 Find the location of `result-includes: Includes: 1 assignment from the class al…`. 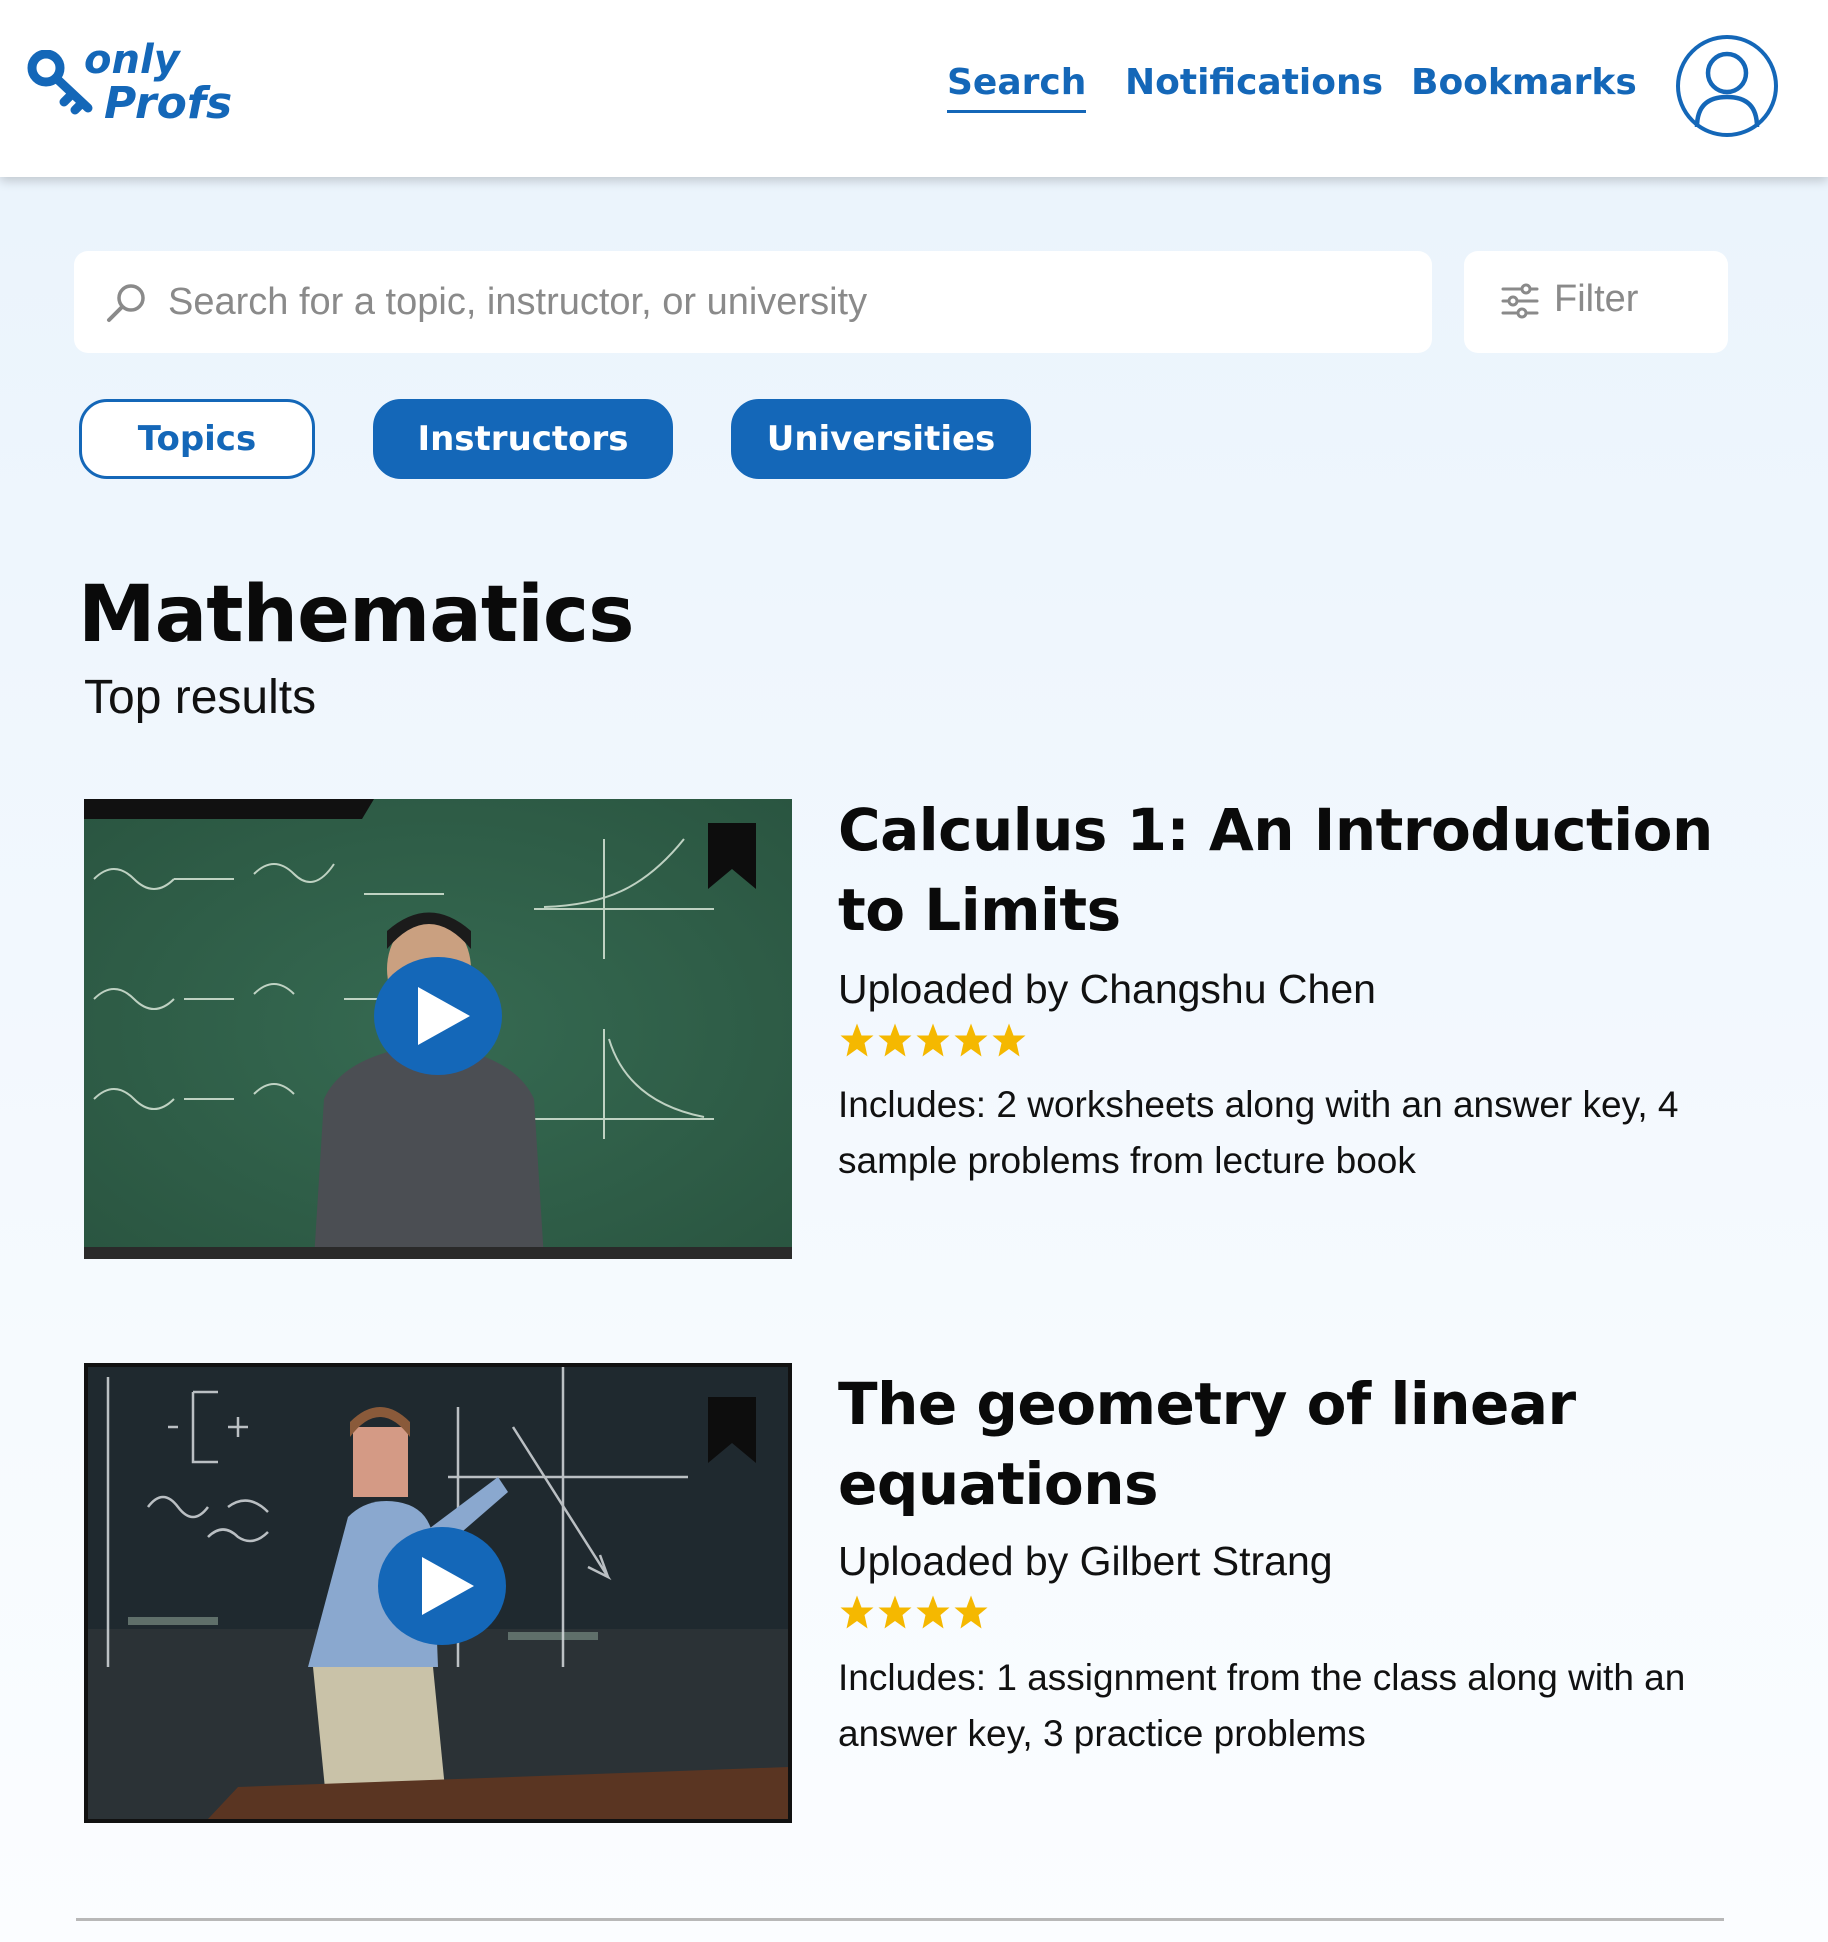

result-includes: Includes: 1 assignment from the class al… is located at coordinates (1262, 1705).